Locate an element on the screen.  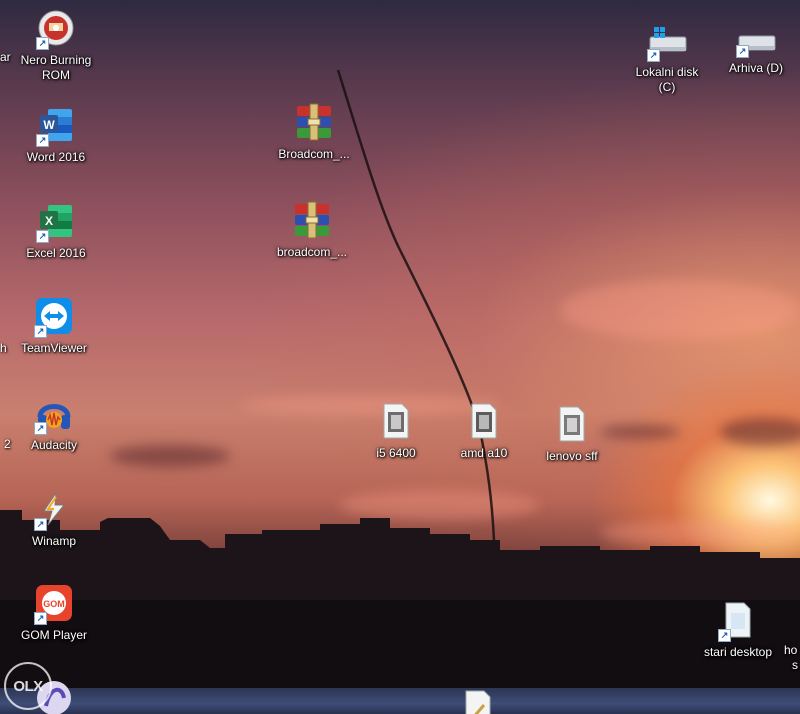
desktop-icon-audacity: ↗ Audacity is located at coordinates (54, 422).